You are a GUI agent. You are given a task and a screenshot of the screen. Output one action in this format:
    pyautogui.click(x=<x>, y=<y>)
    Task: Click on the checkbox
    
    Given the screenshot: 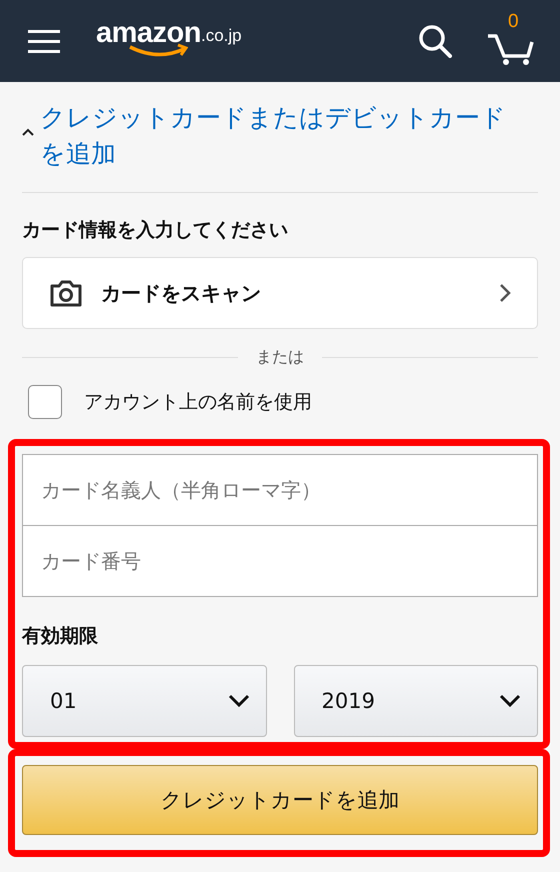 What is the action you would take?
    pyautogui.click(x=45, y=402)
    